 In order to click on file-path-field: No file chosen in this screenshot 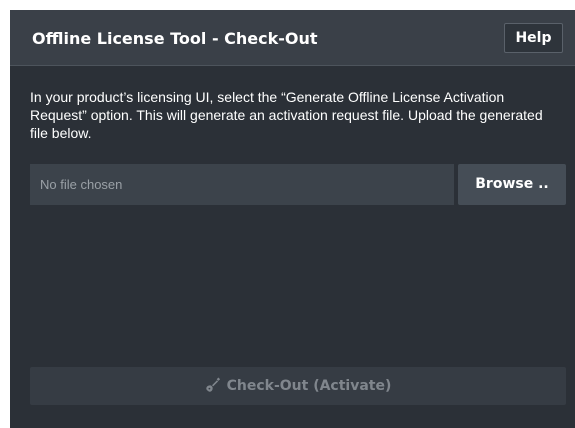, I will do `click(242, 184)`.